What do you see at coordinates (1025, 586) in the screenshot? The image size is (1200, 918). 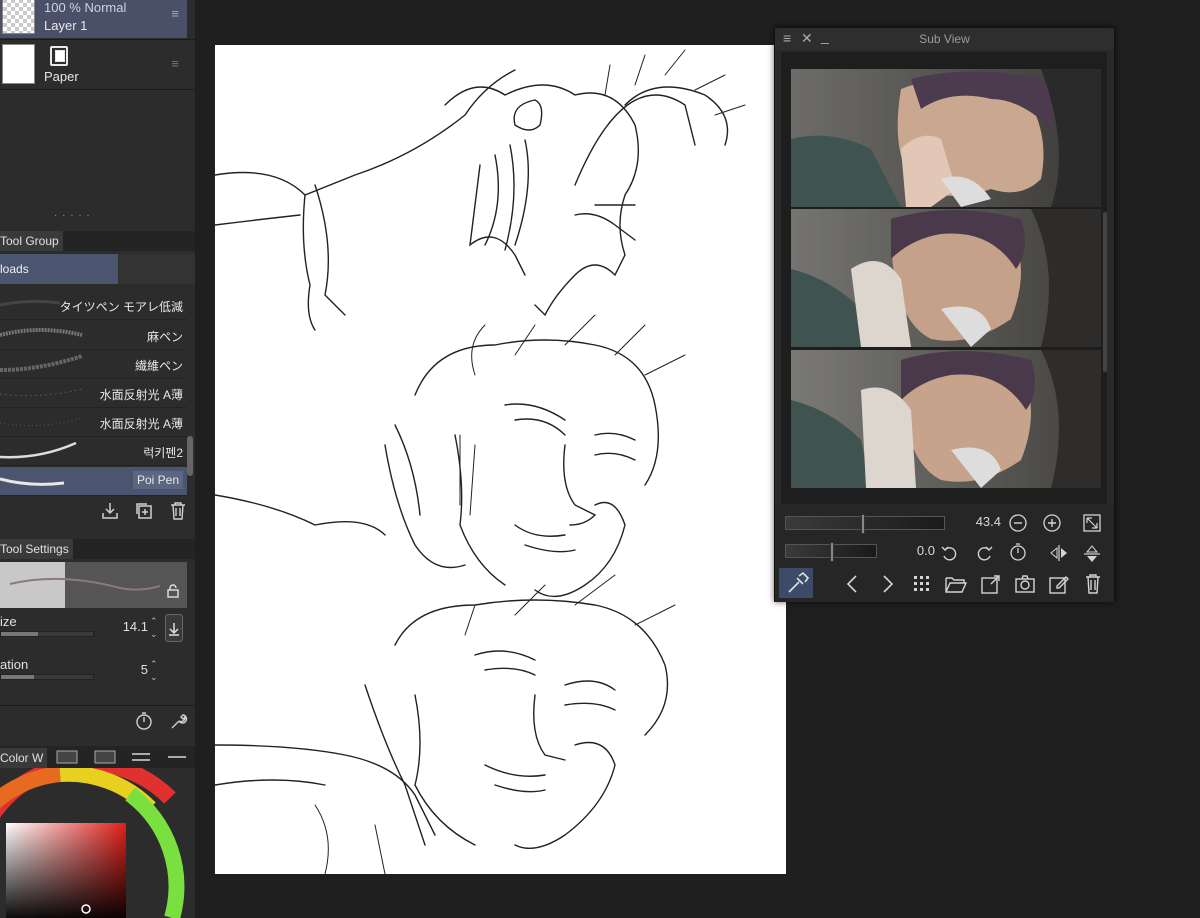 I see `camera-icon` at bounding box center [1025, 586].